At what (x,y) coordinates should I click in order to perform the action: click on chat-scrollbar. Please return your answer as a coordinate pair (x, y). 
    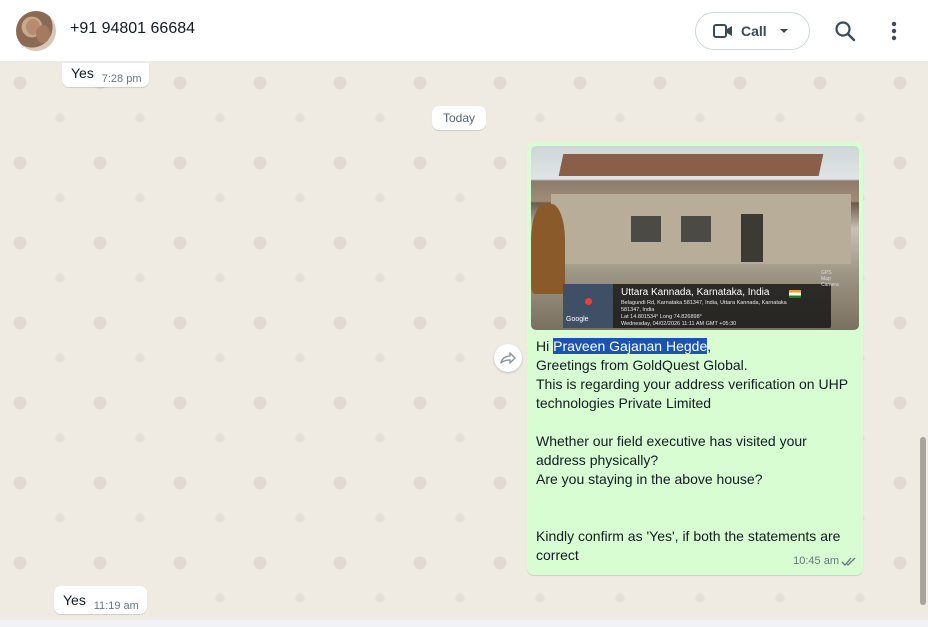
    Looking at the image, I should click on (923, 521).